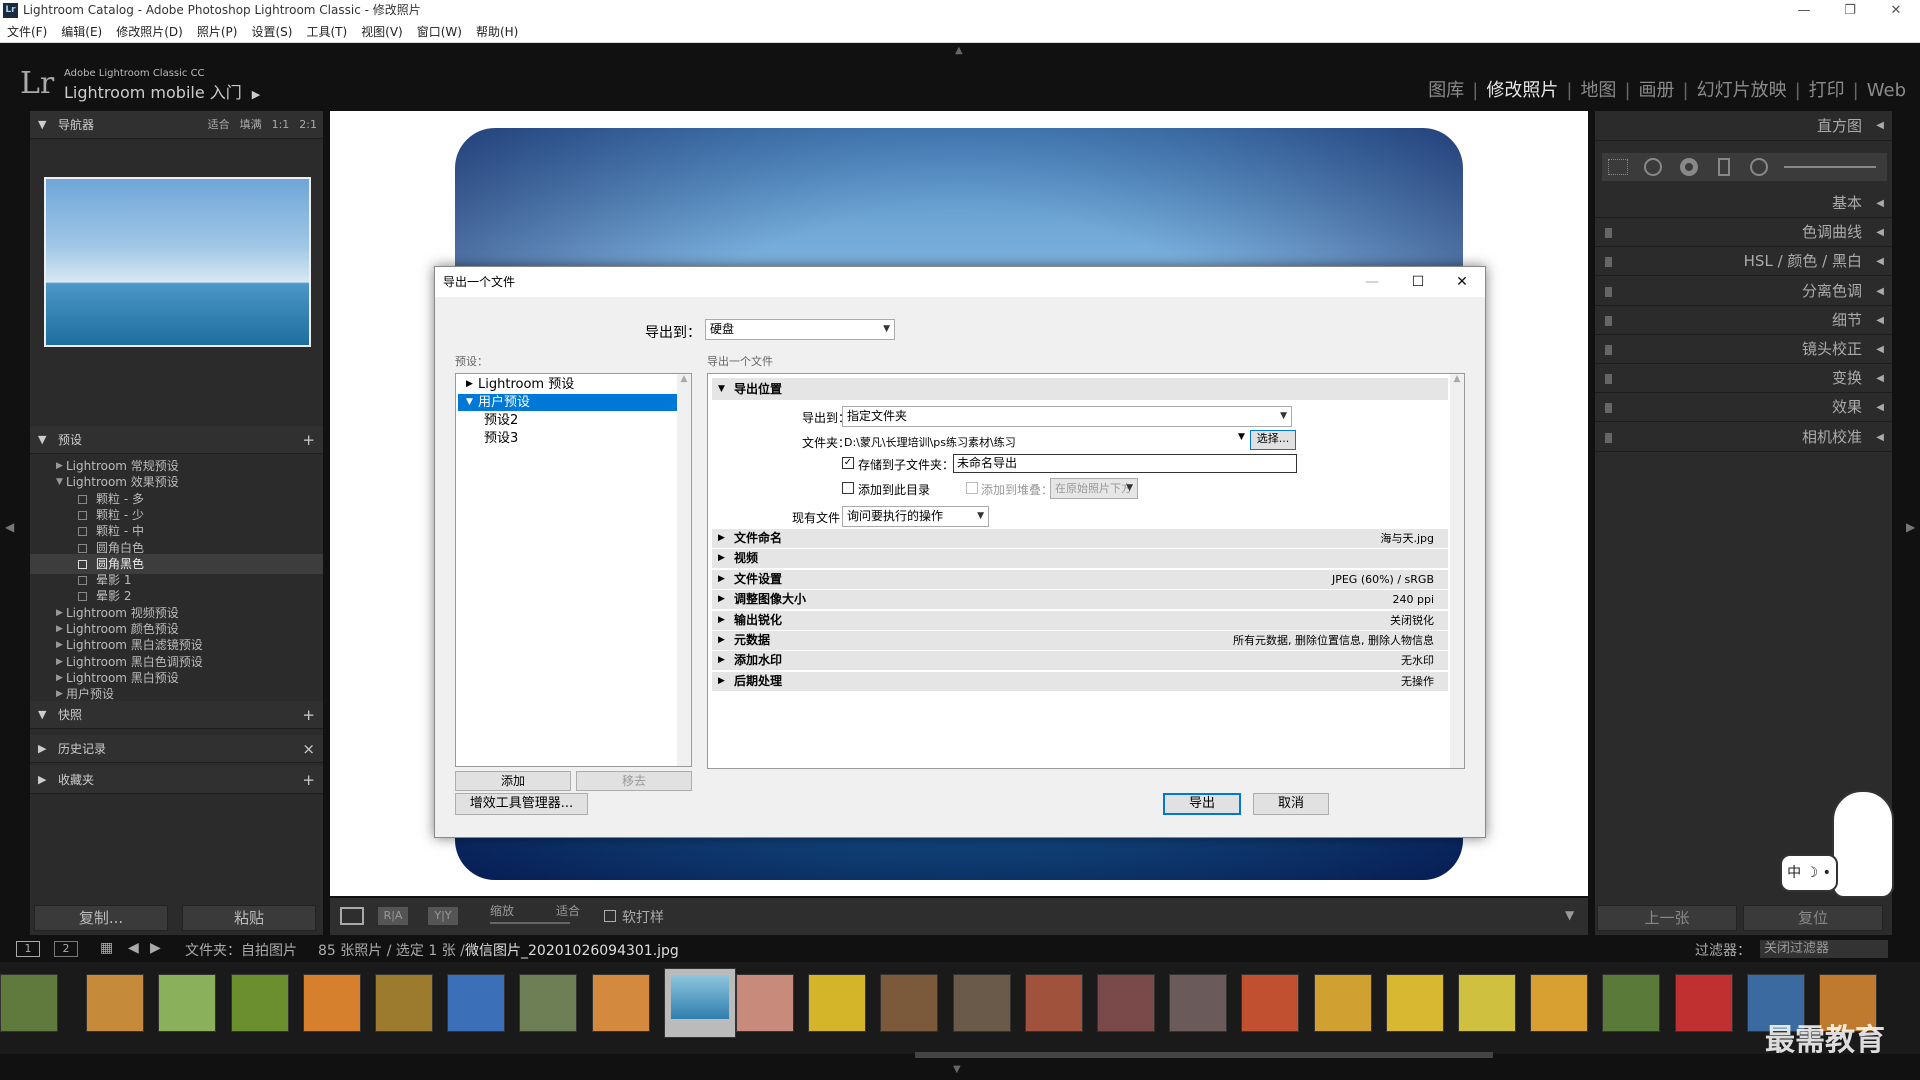 This screenshot has width=1920, height=1080. What do you see at coordinates (176, 715) in the screenshot?
I see `snapshots-header: ▼ 快照 +` at bounding box center [176, 715].